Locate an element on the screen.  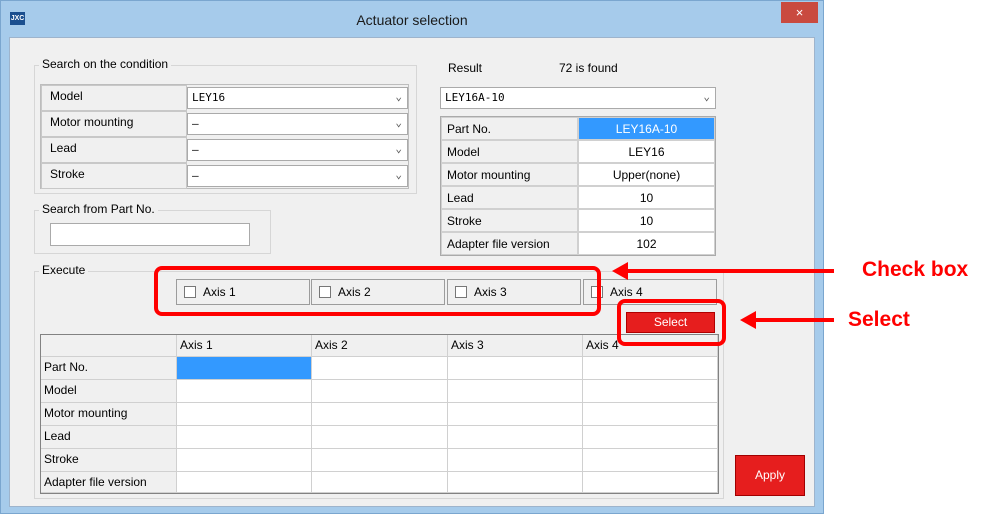
result-select: LEY16A-10 ⌄ is located at coordinates (578, 98).